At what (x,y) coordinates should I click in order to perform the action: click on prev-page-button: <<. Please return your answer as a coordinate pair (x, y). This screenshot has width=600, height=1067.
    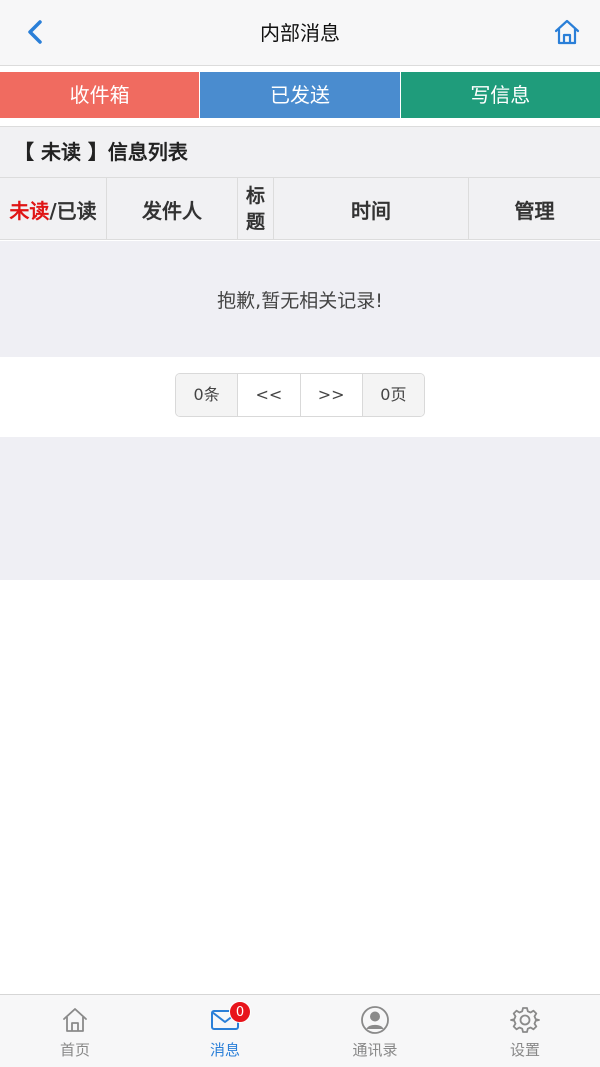
    Looking at the image, I should click on (269, 395).